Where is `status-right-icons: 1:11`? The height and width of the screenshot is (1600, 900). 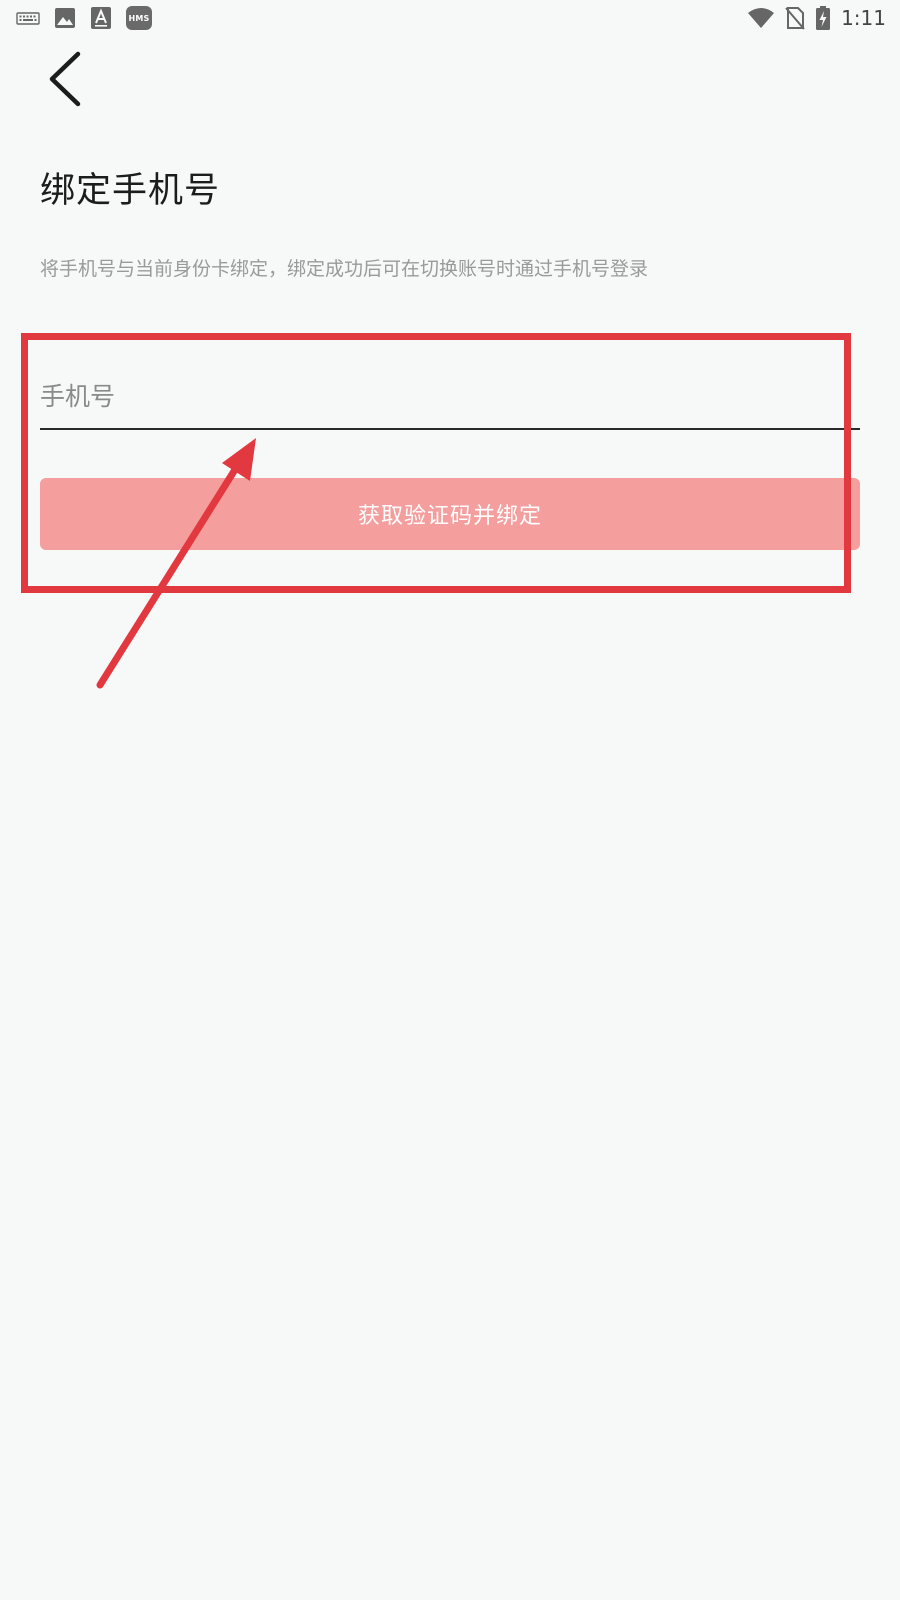 status-right-icons: 1:11 is located at coordinates (816, 18).